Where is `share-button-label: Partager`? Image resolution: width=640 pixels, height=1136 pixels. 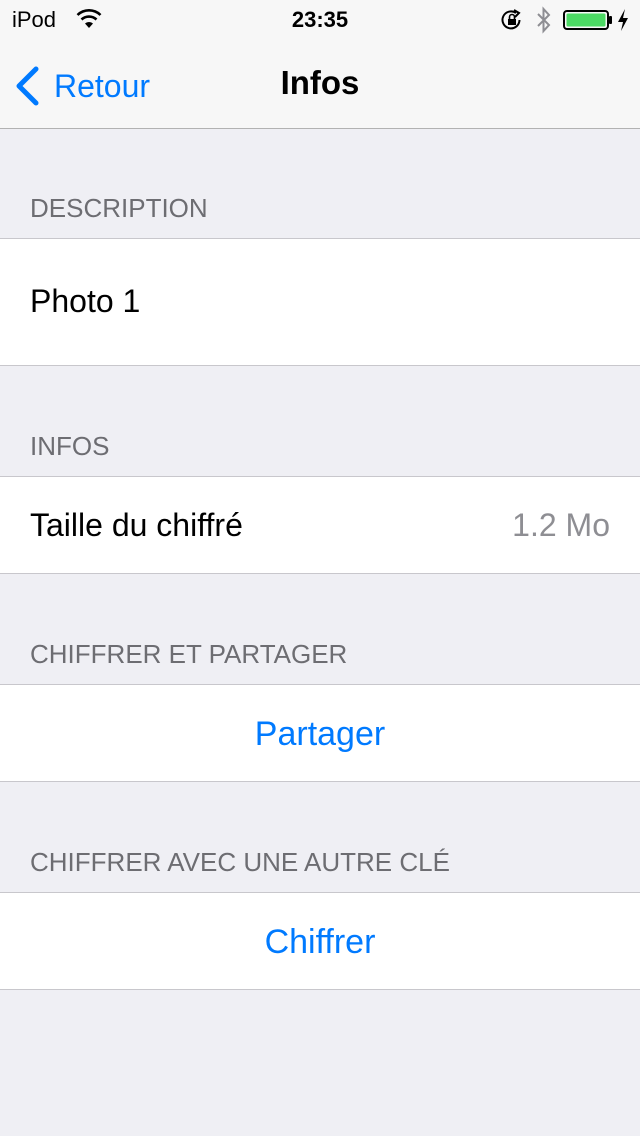
share-button-label: Partager is located at coordinates (320, 734).